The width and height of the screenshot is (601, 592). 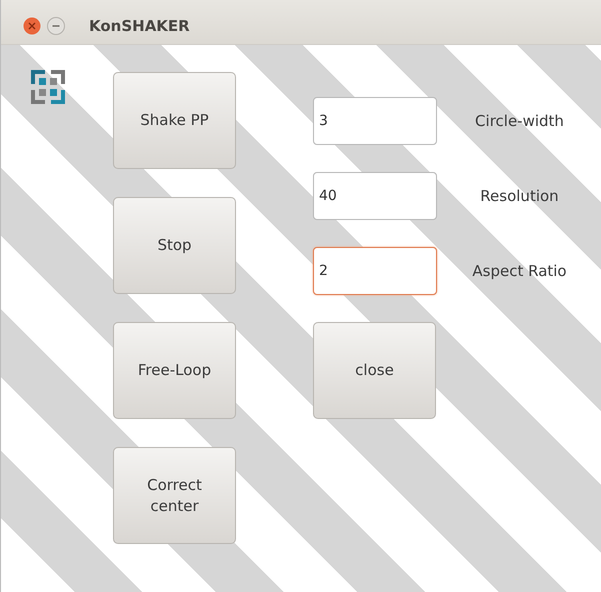 What do you see at coordinates (32, 26) in the screenshot?
I see `close-icon` at bounding box center [32, 26].